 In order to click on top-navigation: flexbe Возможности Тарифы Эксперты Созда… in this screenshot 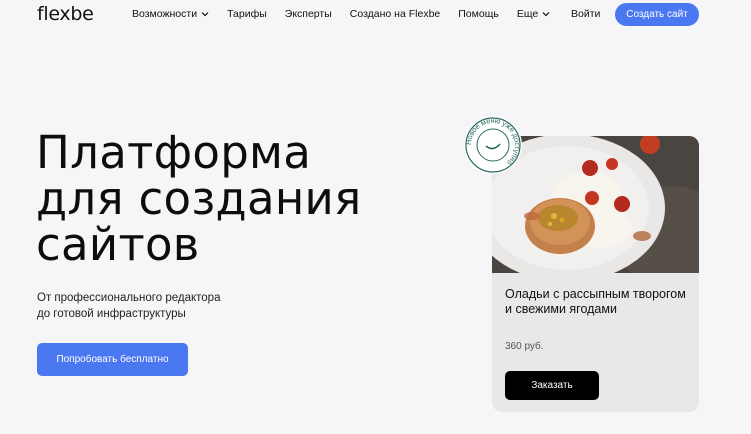, I will do `click(375, 15)`.